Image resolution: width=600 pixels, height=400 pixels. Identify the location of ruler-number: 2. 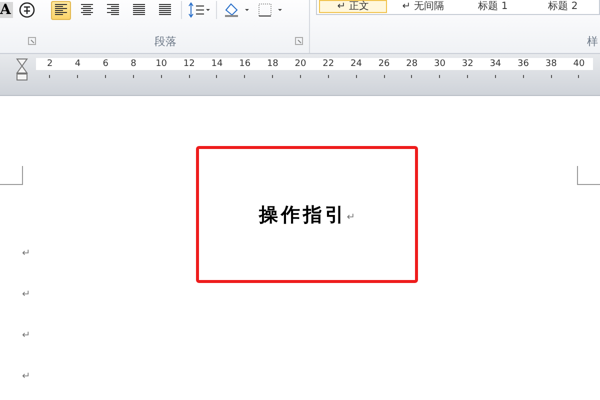
(50, 64).